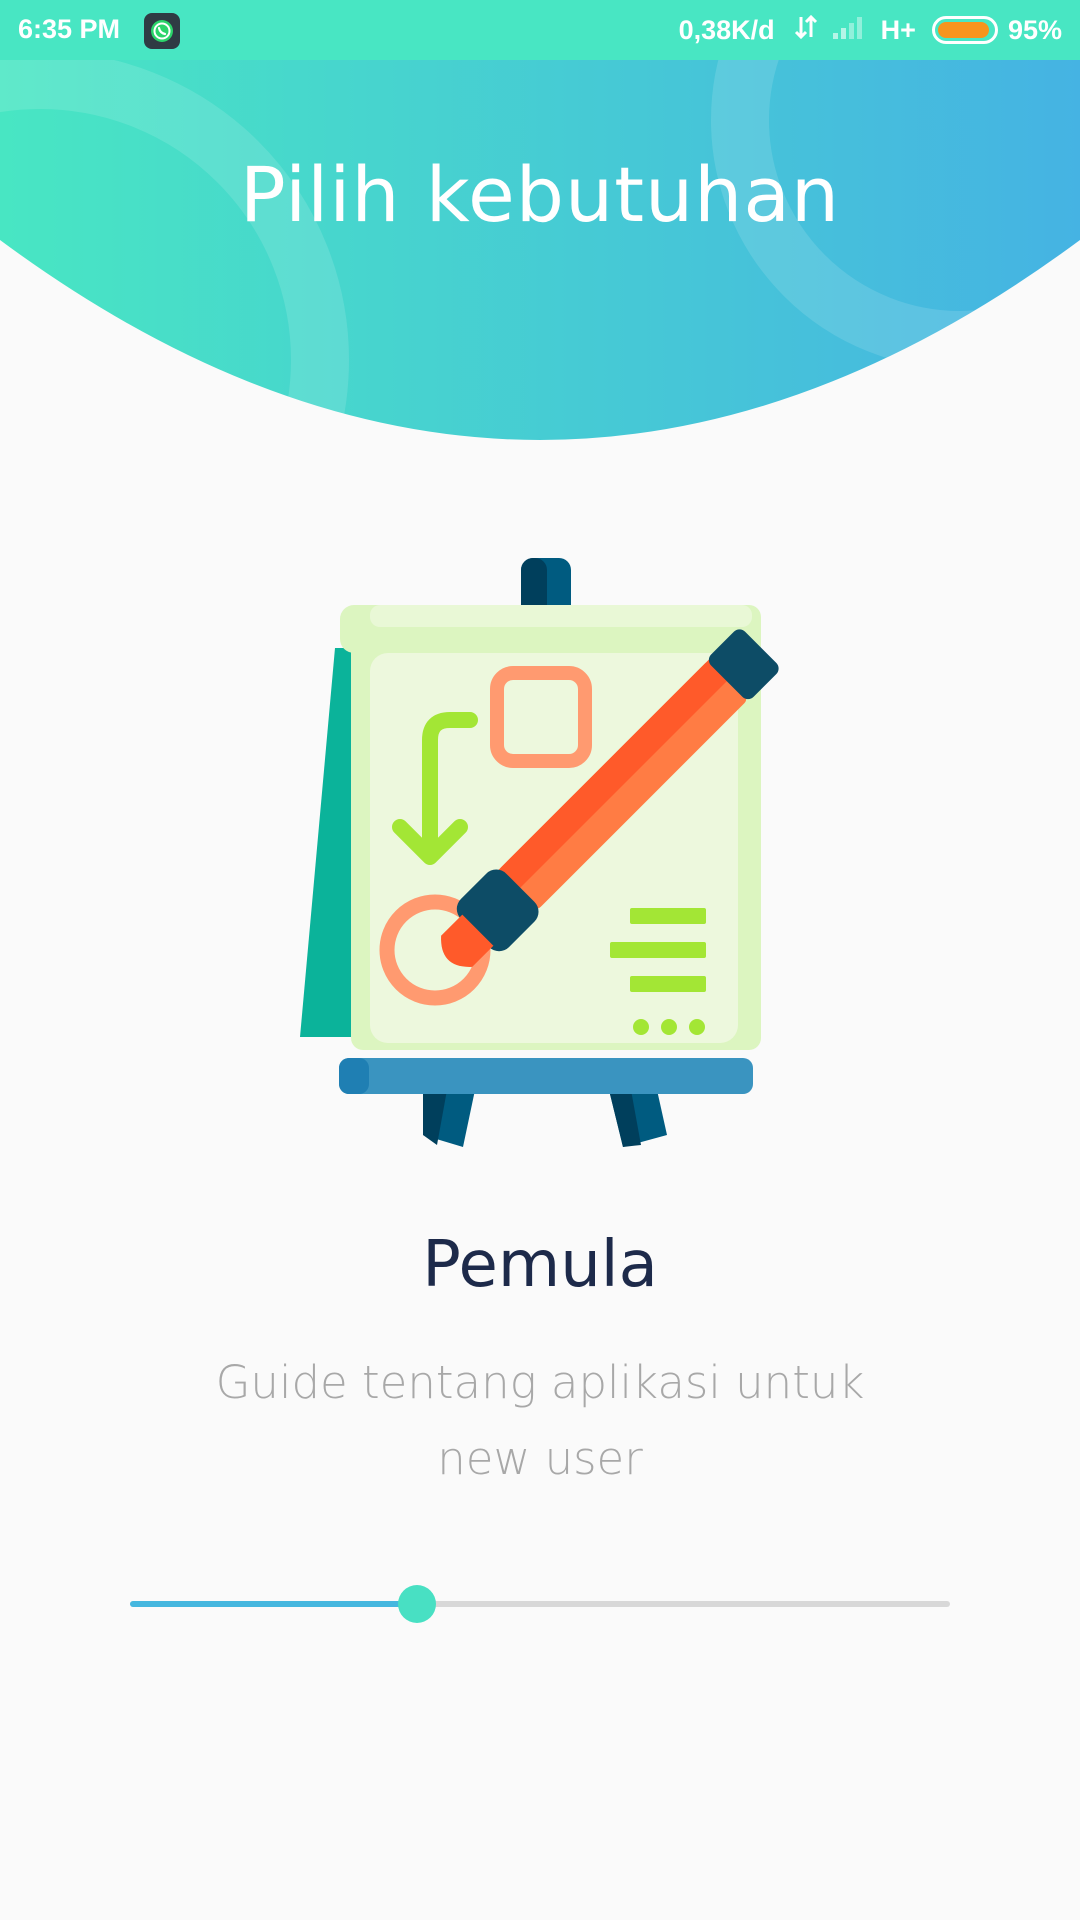  Describe the element at coordinates (540, 1604) in the screenshot. I see `progress-slider` at that location.